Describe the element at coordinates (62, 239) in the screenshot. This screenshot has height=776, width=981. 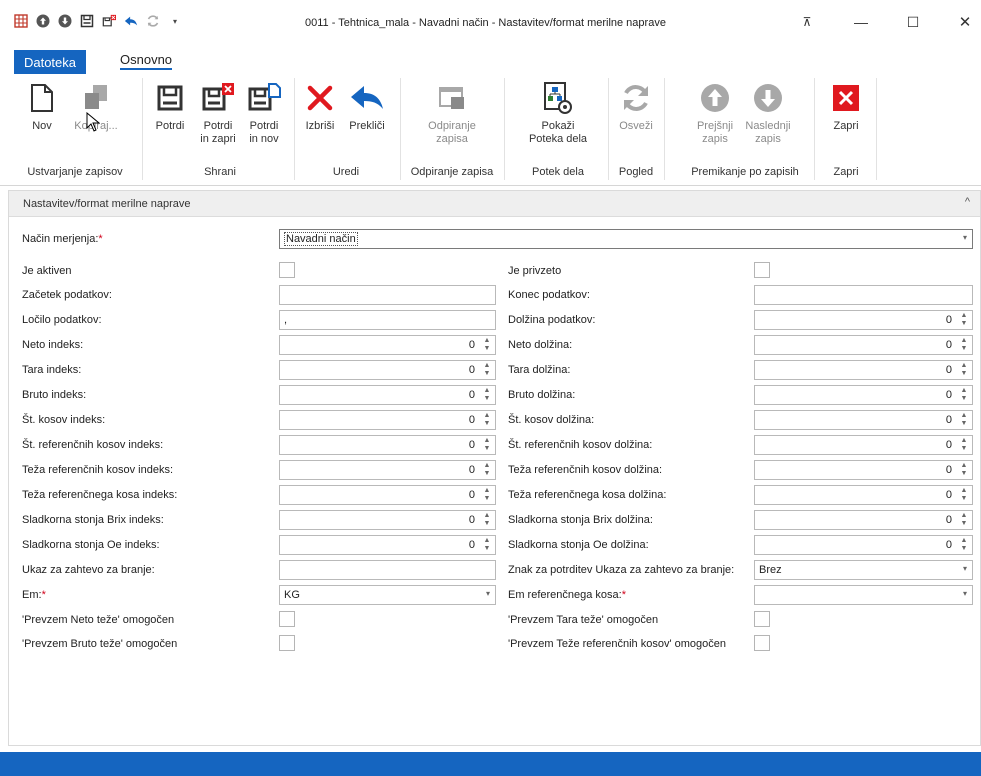
I see `method-label: Način merjenja:*` at that location.